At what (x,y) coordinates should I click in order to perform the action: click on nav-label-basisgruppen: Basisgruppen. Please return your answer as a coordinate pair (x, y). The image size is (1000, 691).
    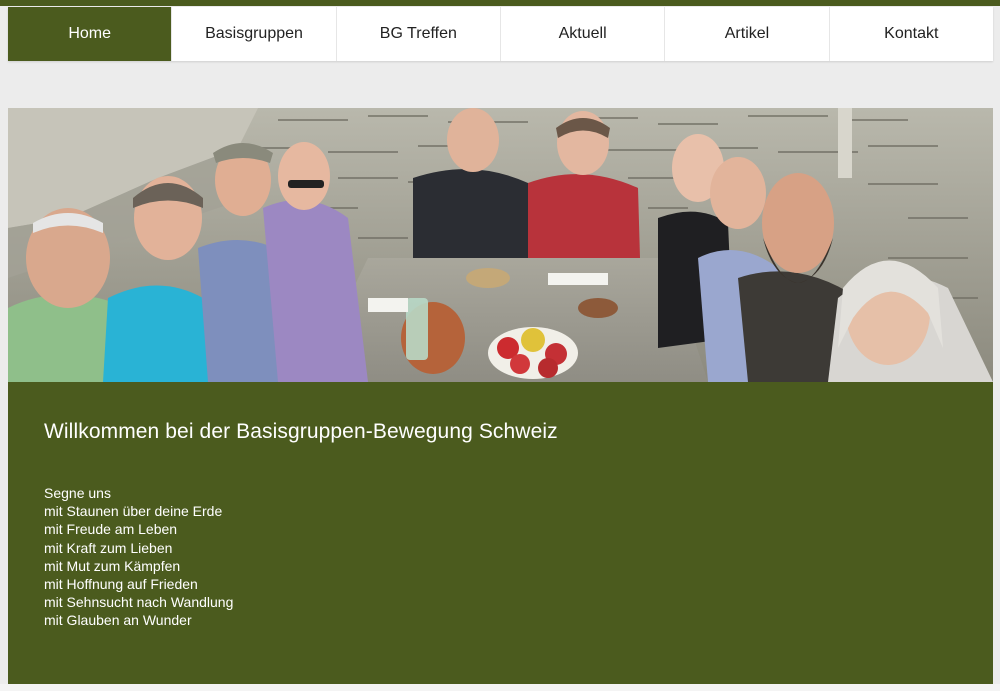
    Looking at the image, I should click on (254, 33).